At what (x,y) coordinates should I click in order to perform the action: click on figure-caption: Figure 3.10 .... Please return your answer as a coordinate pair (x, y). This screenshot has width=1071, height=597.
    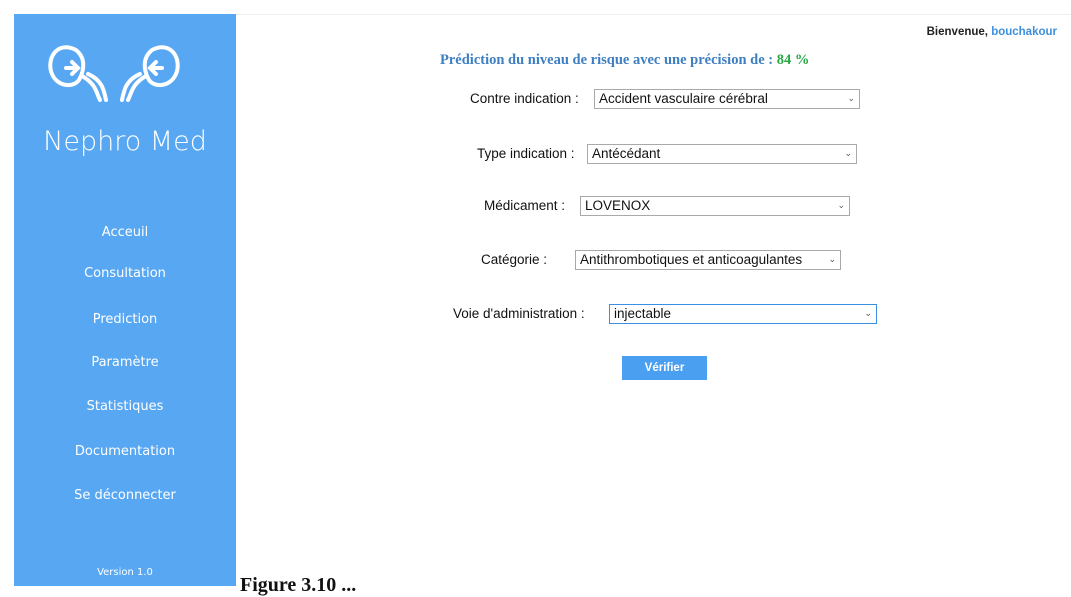
    Looking at the image, I should click on (298, 585).